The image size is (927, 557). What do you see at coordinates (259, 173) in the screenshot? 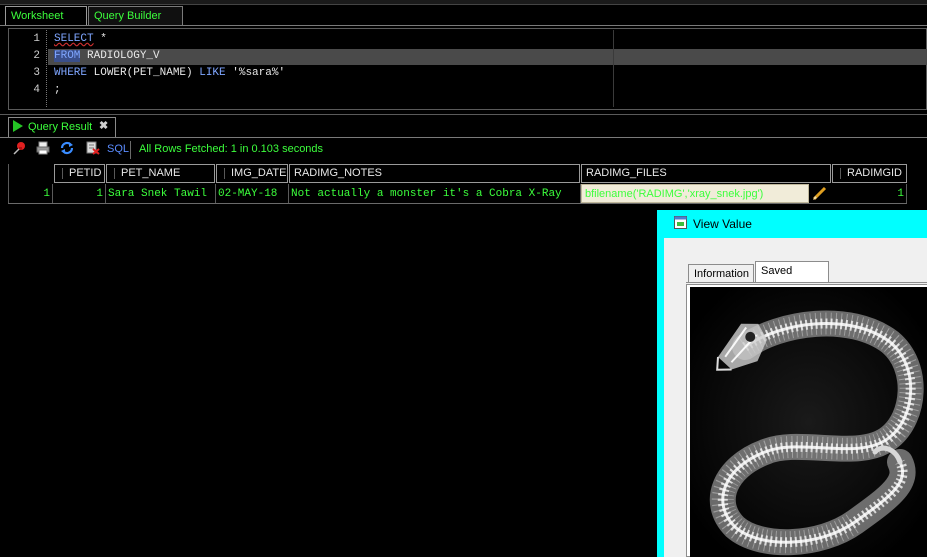
I see `column-header-label: IMG_DATE` at bounding box center [259, 173].